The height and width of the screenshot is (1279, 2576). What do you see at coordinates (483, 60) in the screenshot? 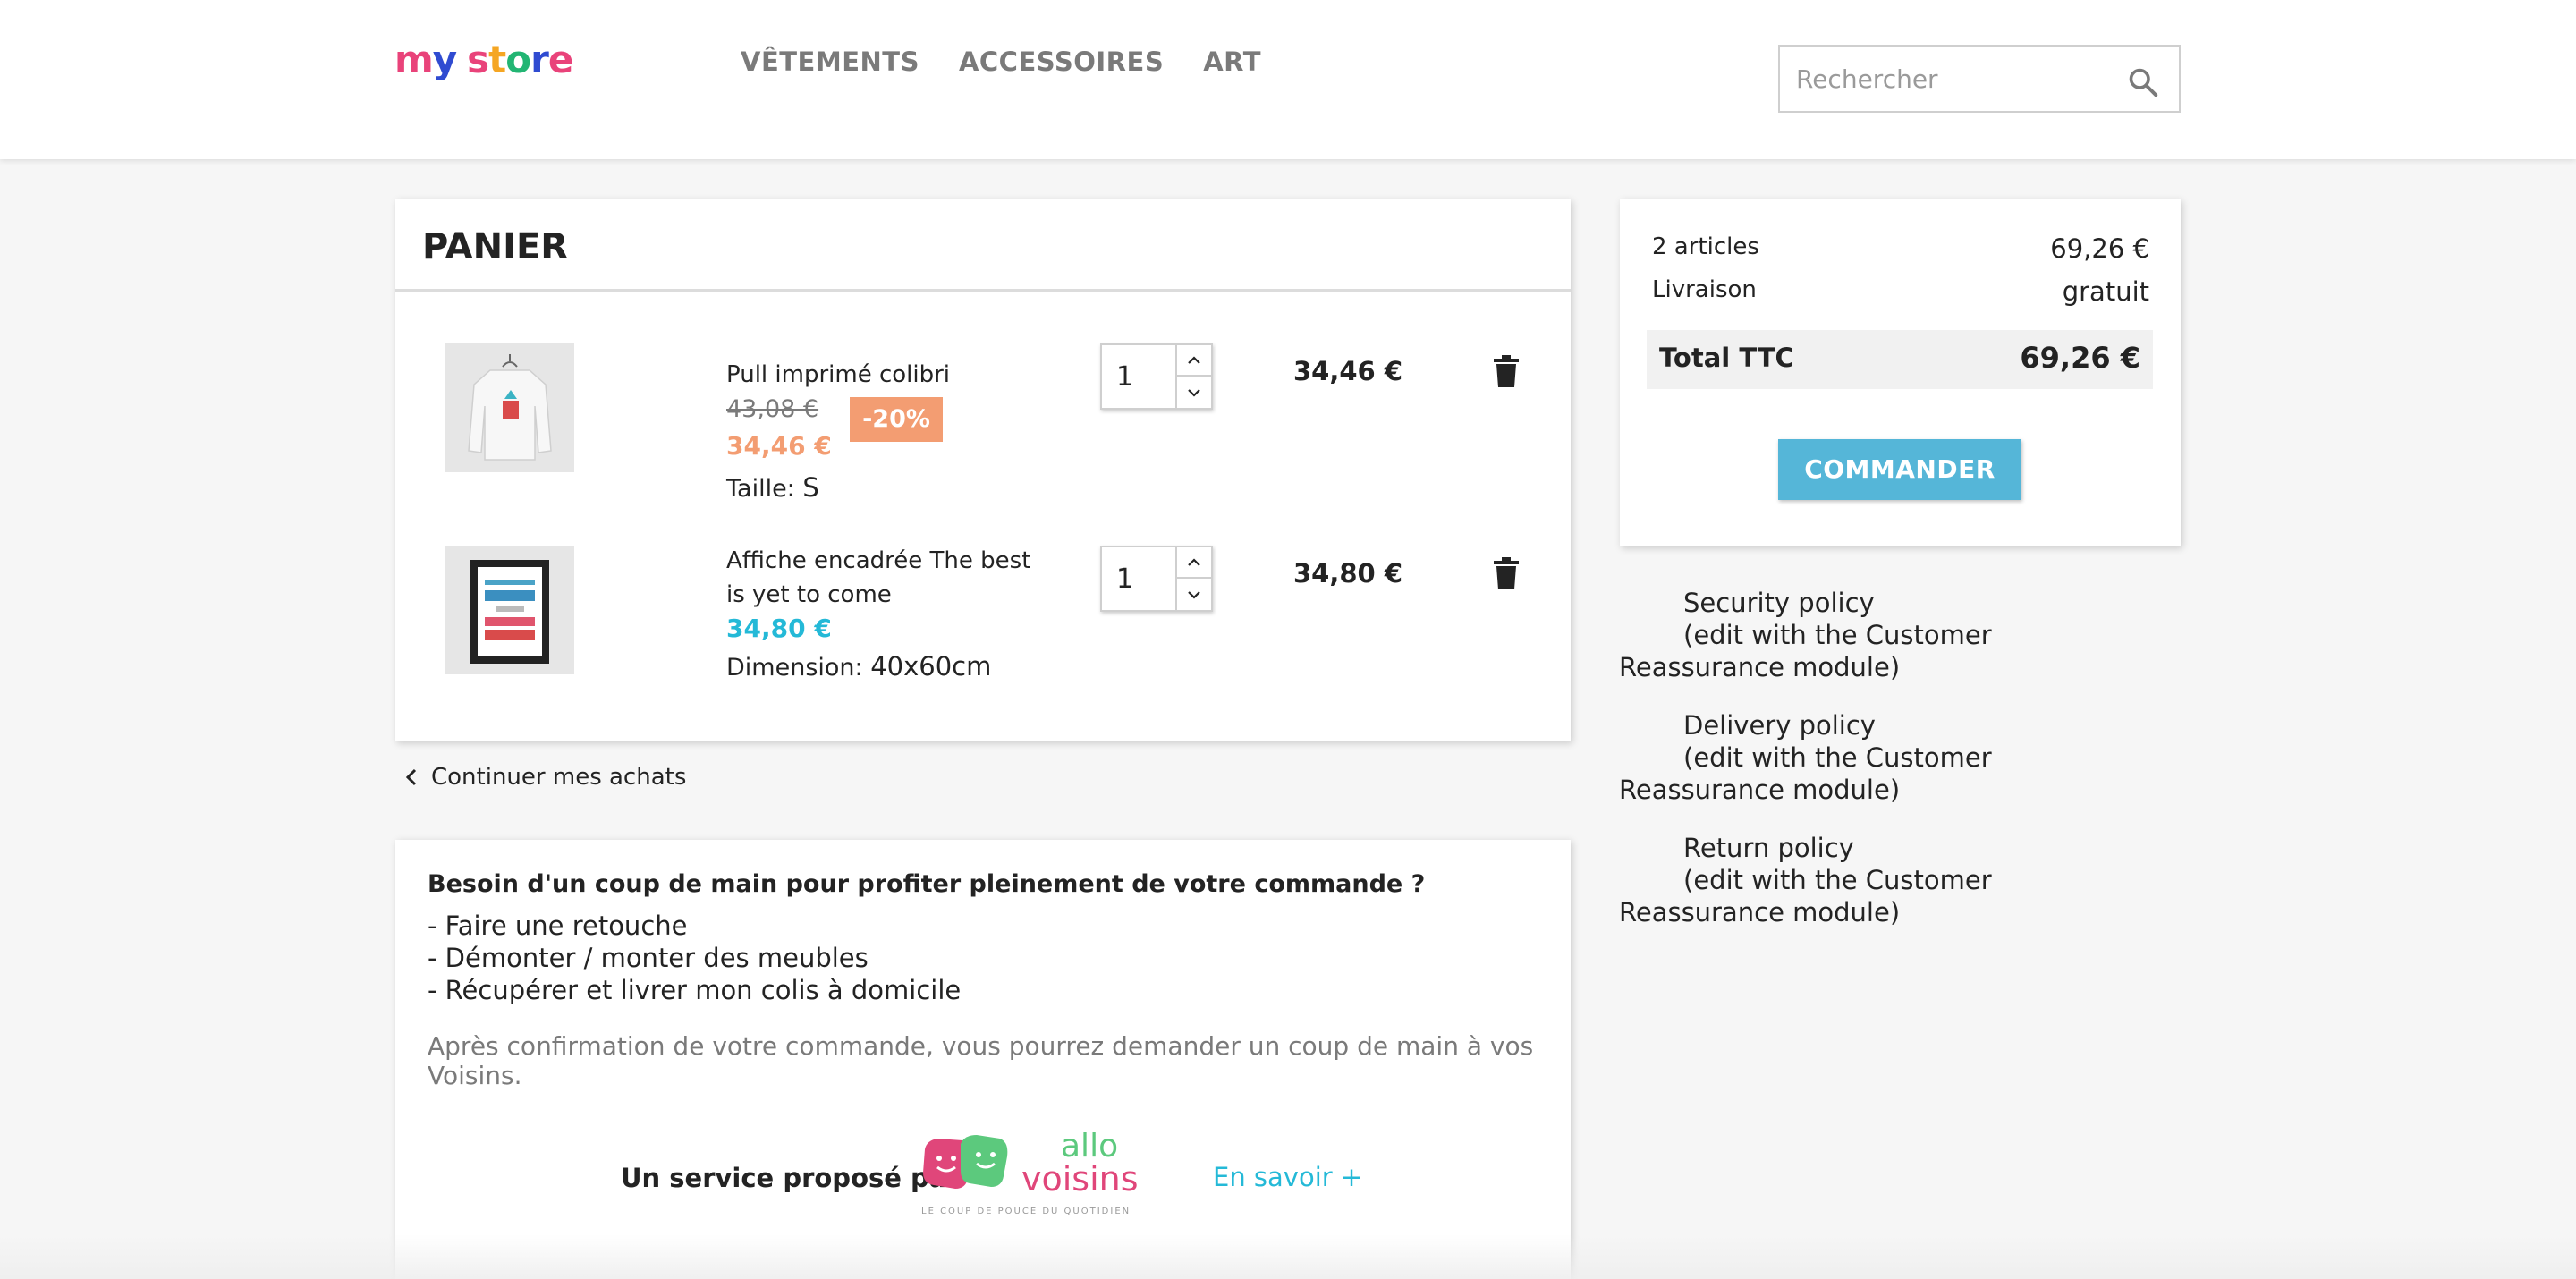
I see `store-logo: my store` at bounding box center [483, 60].